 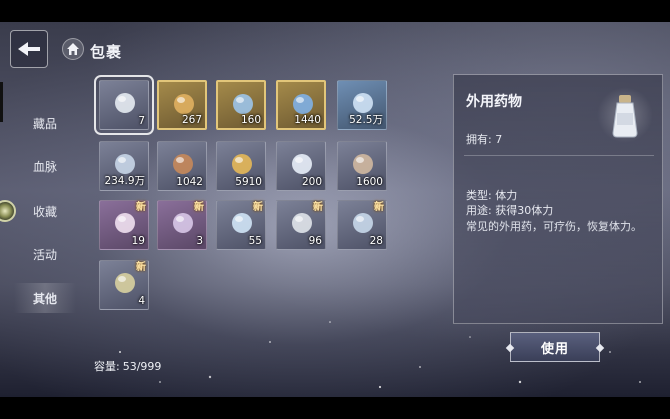 I want to click on page-title: 包裹, so click(x=106, y=52).